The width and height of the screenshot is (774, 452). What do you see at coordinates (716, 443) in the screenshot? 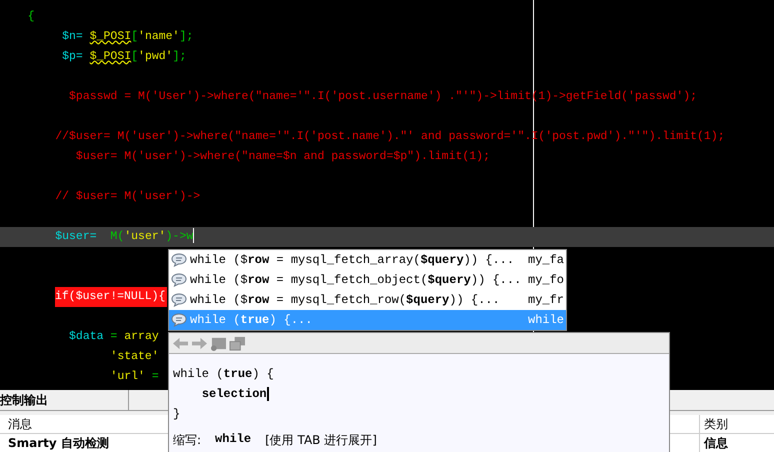
I see `table-cell: 信息` at bounding box center [716, 443].